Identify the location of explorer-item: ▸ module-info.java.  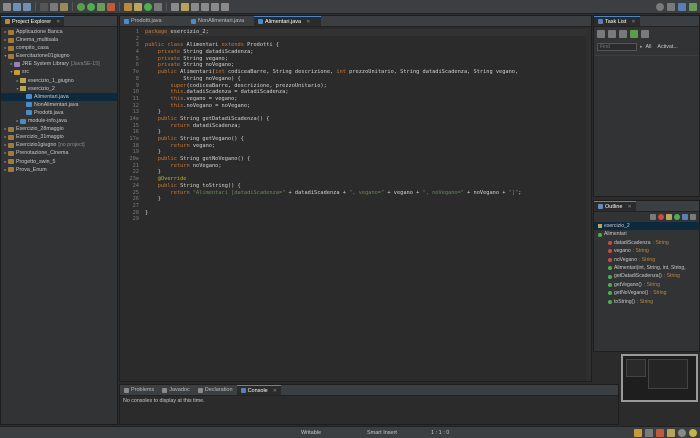
(59, 121).